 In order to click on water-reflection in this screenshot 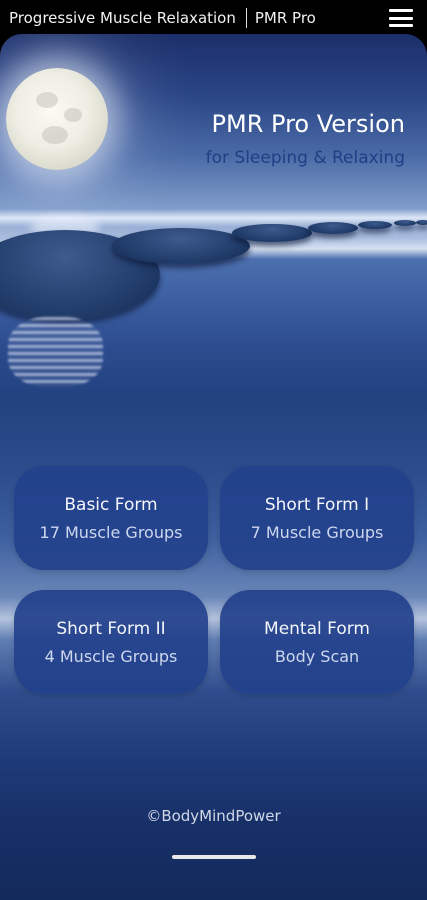, I will do `click(55, 352)`.